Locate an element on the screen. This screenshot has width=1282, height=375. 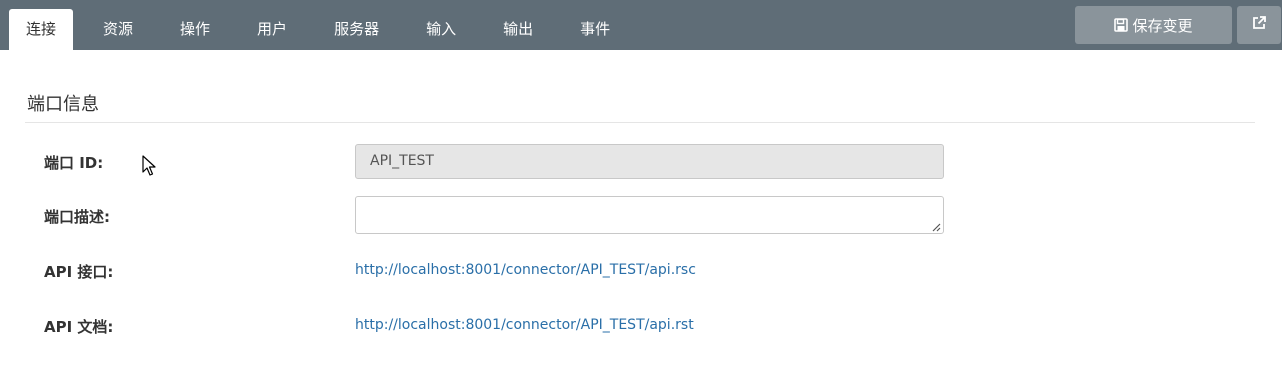
open-external-button is located at coordinates (1259, 25).